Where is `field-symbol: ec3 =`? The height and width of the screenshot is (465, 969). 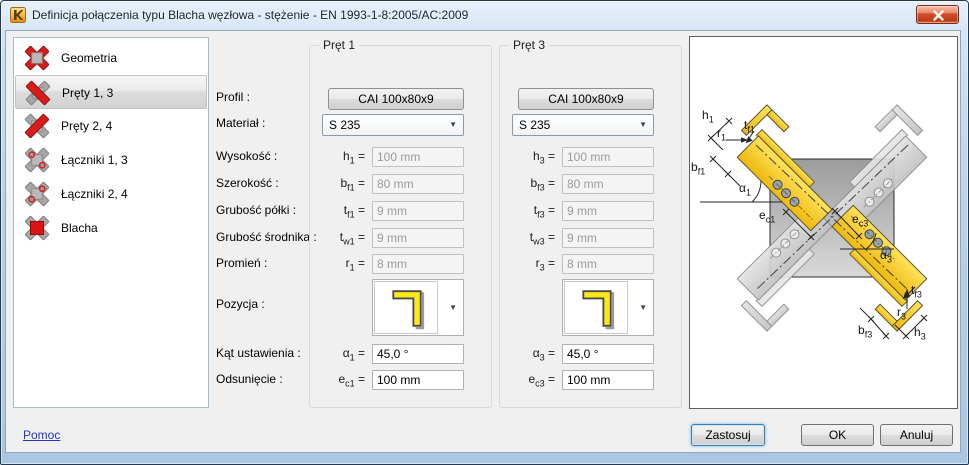
field-symbol: ec3 = is located at coordinates (541, 380).